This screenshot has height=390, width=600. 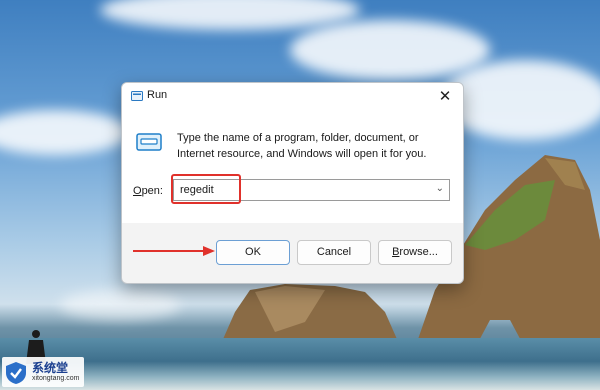 I want to click on close-button: ✕, so click(x=445, y=97).